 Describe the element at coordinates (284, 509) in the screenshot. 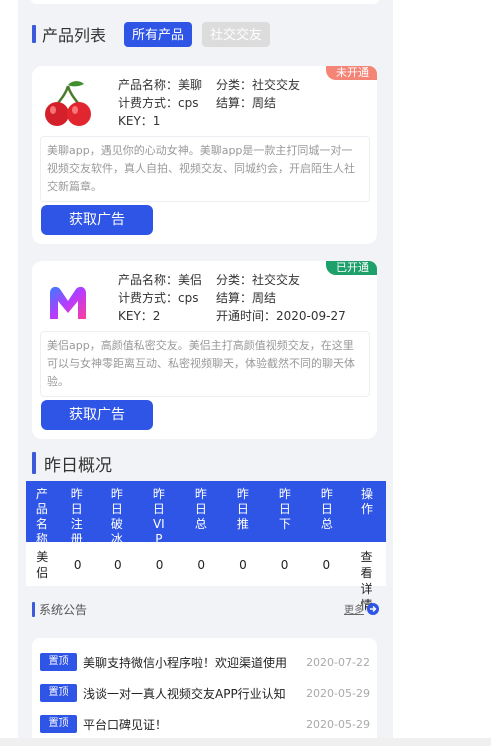

I see `header-downloads: 昨日下` at that location.